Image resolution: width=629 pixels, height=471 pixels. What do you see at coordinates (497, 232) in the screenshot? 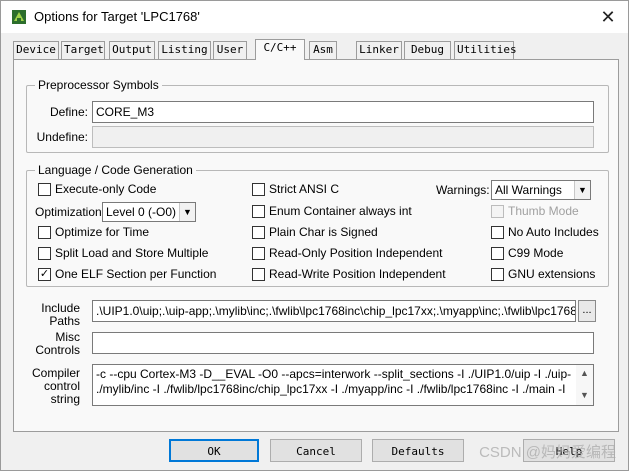
I see `no-auto-includes-checkbox` at bounding box center [497, 232].